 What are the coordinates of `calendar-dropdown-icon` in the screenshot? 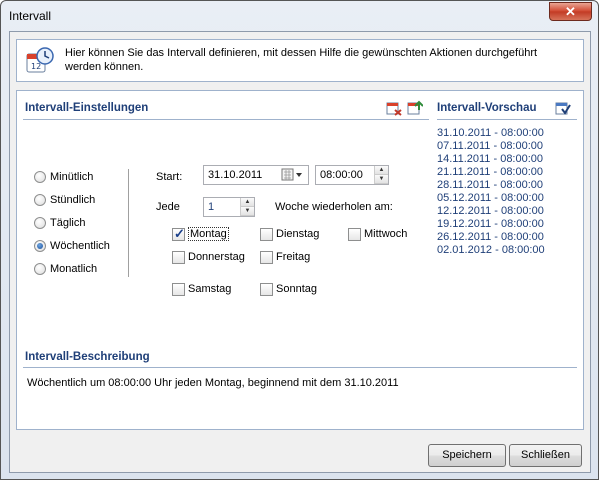 It's located at (293, 175).